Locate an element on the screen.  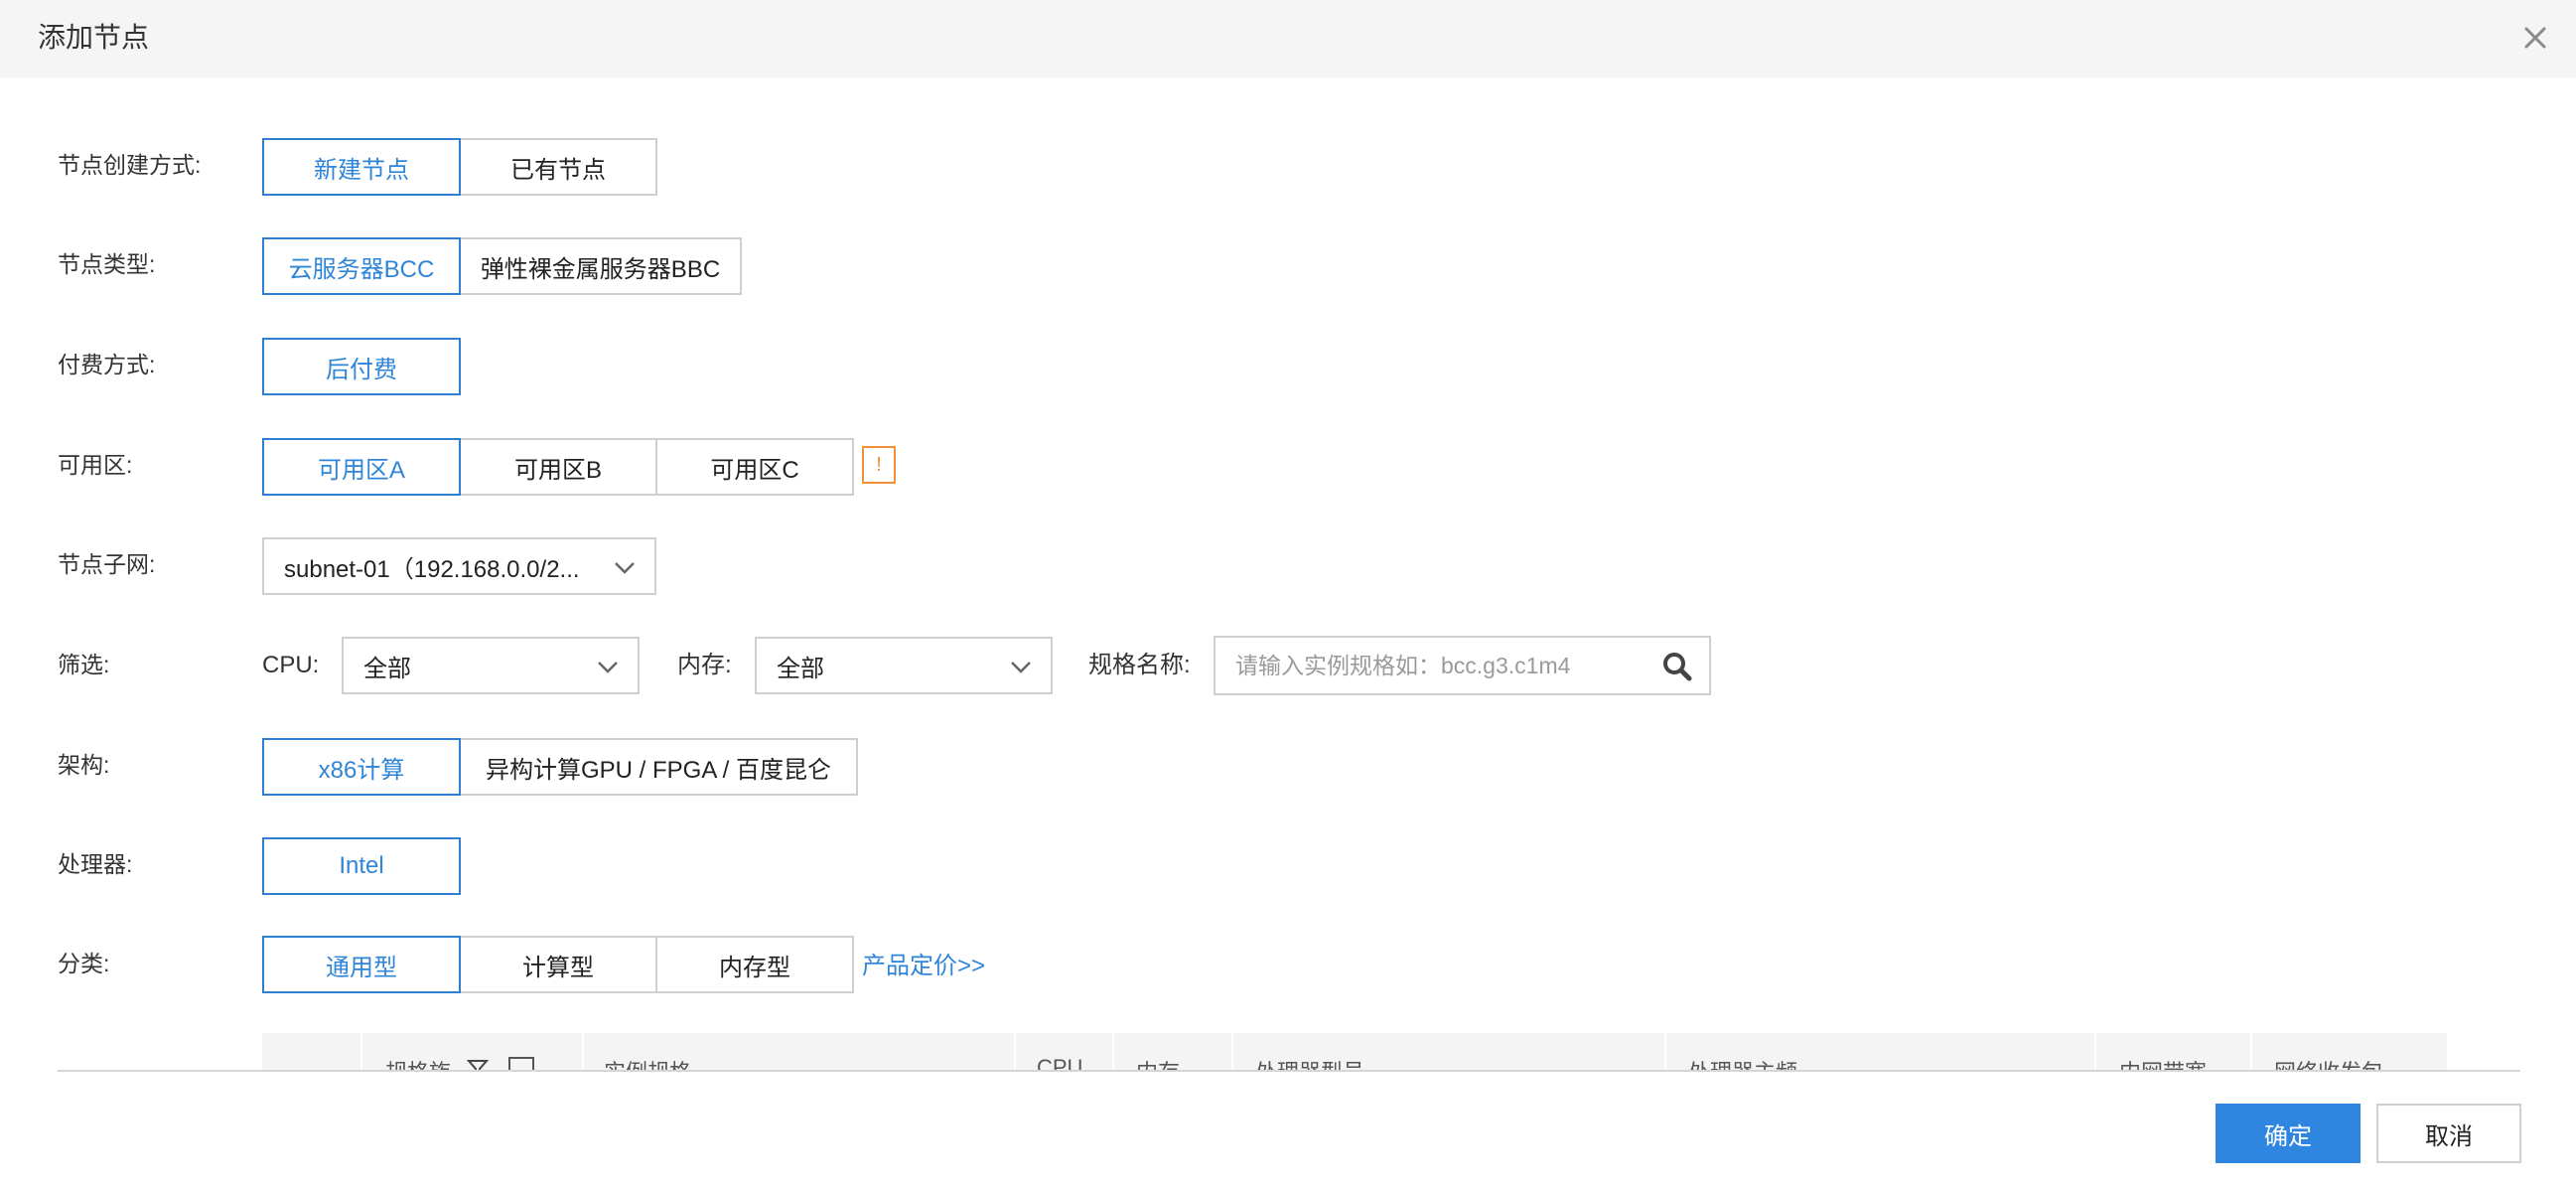
pricing-link: 产品定价>> is located at coordinates (924, 963).